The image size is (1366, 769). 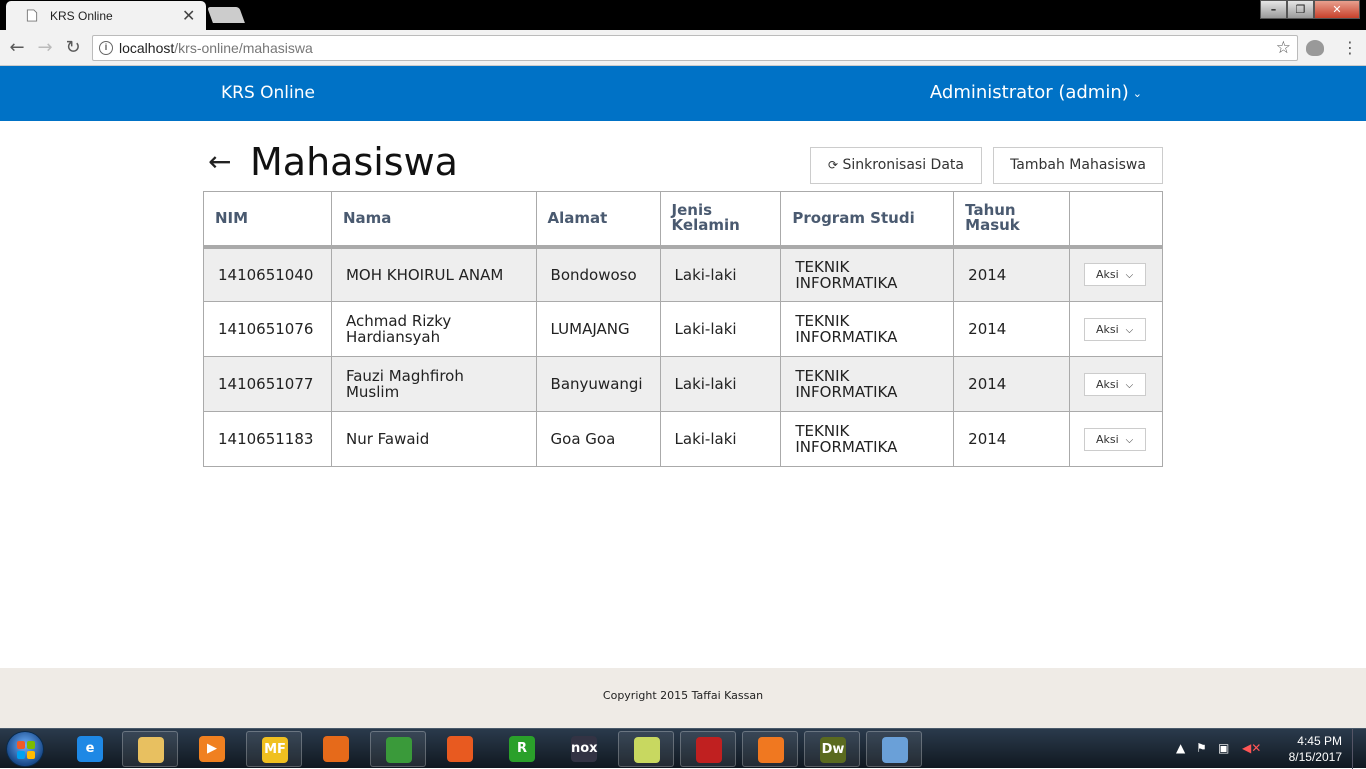 I want to click on dreamweaver-icon: Dw, so click(x=833, y=750).